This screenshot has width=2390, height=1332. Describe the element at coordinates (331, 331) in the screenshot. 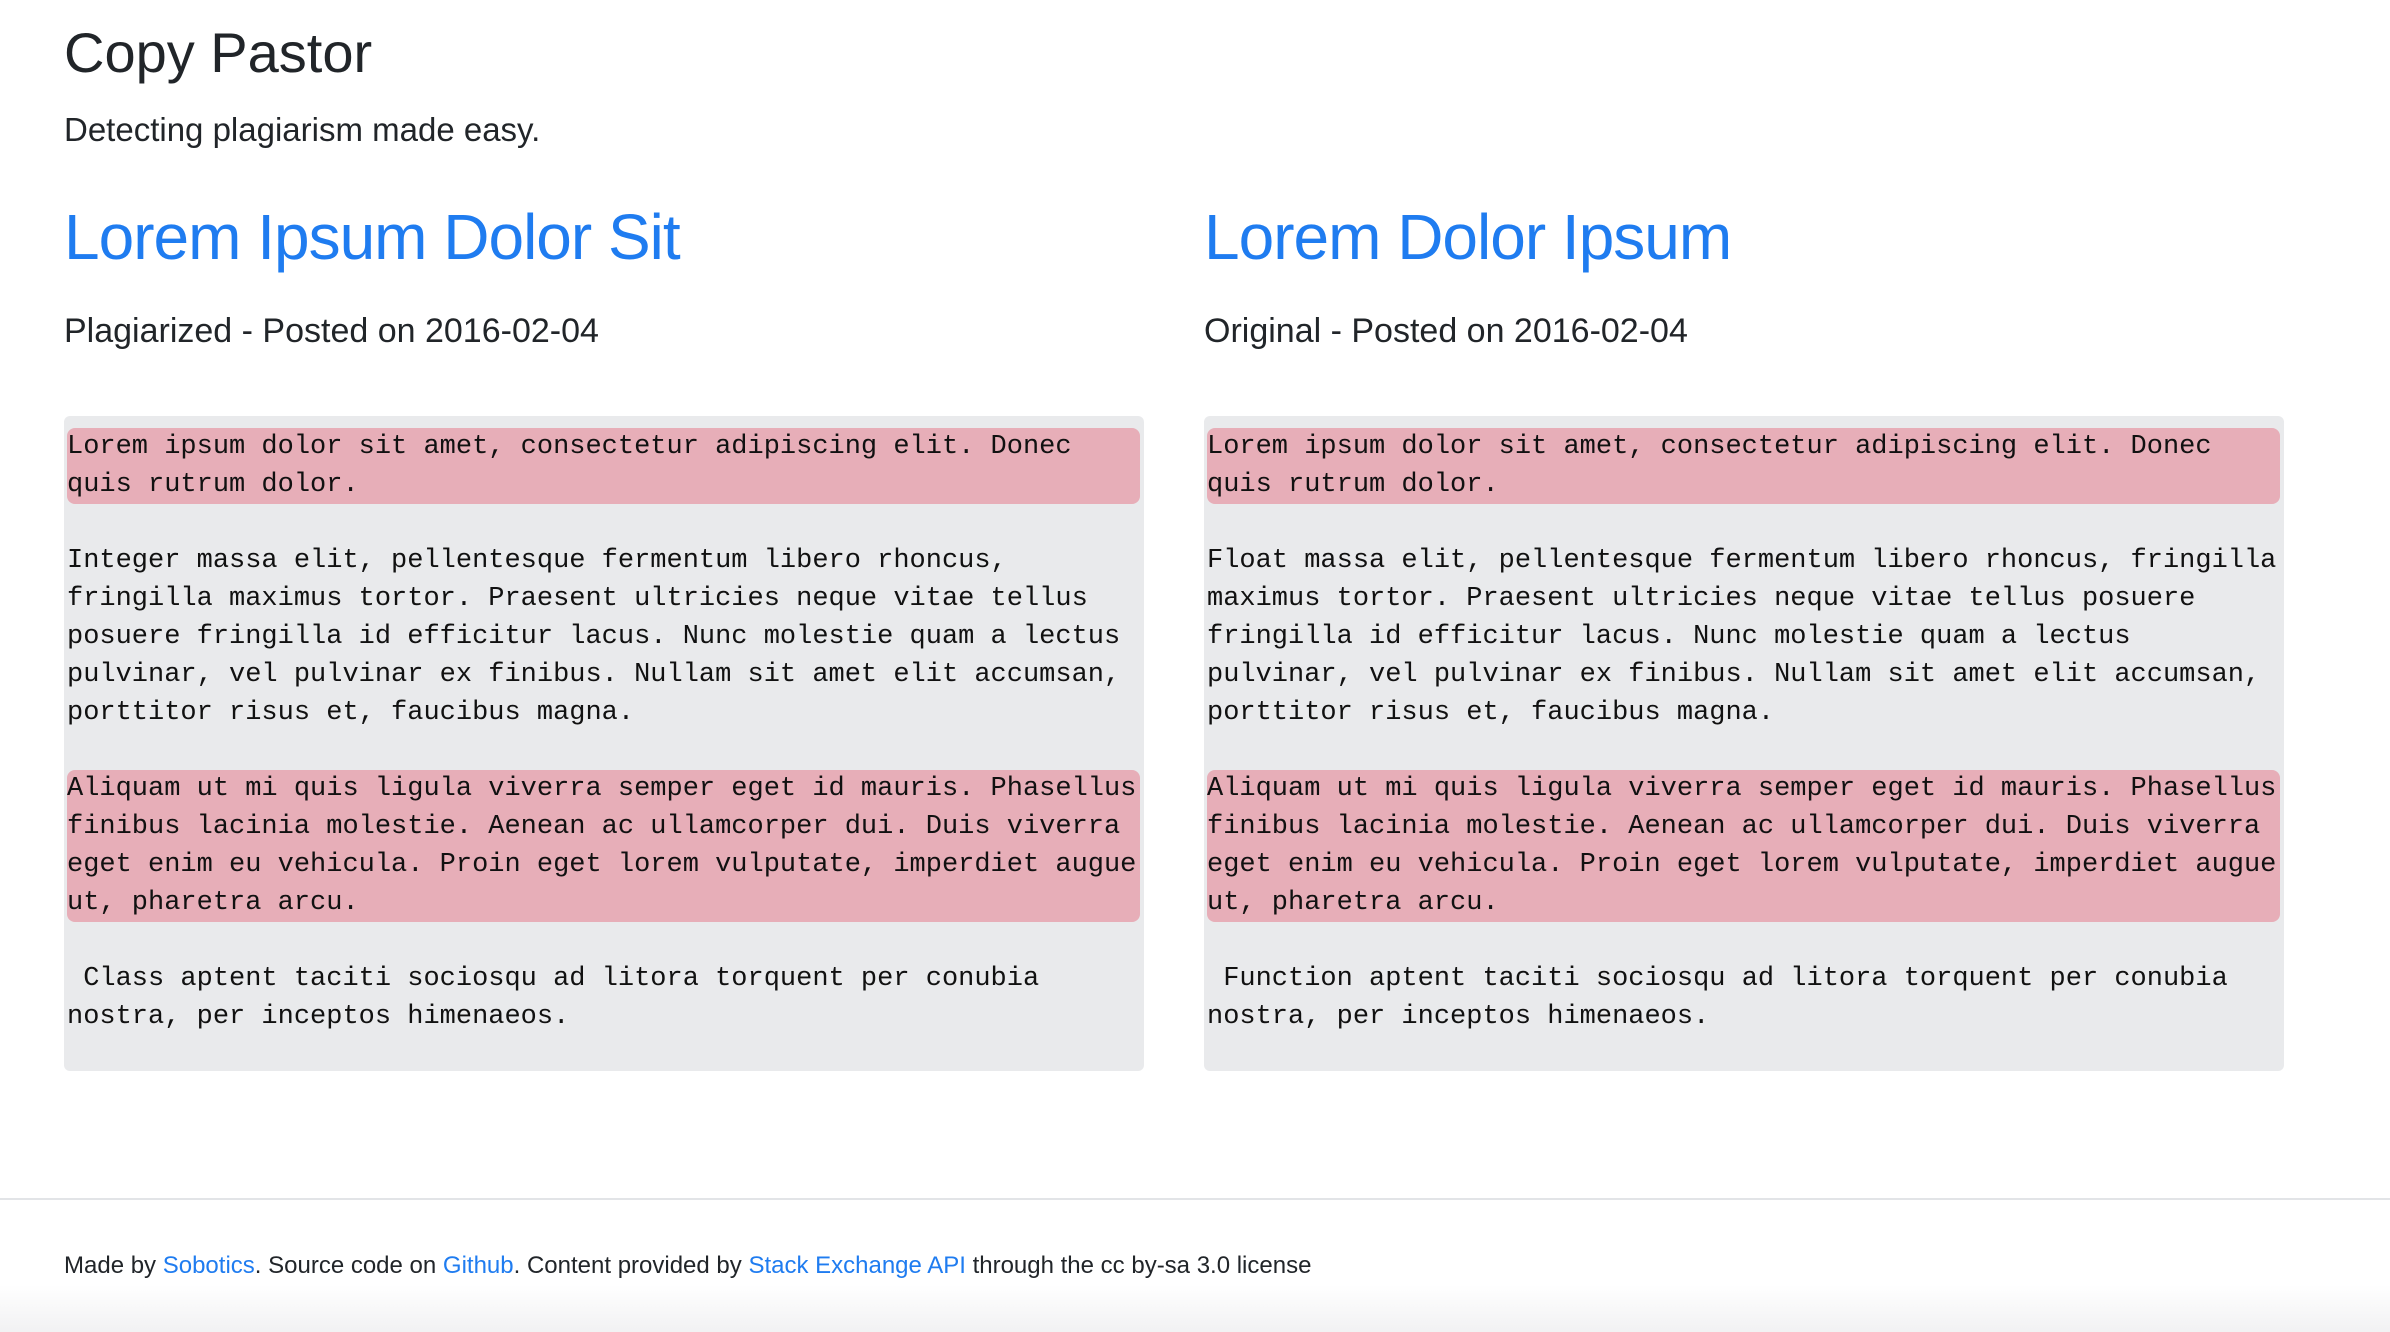

I see `plagiarized-post-meta: Plagiarized - Posted on 2016-02-04` at that location.